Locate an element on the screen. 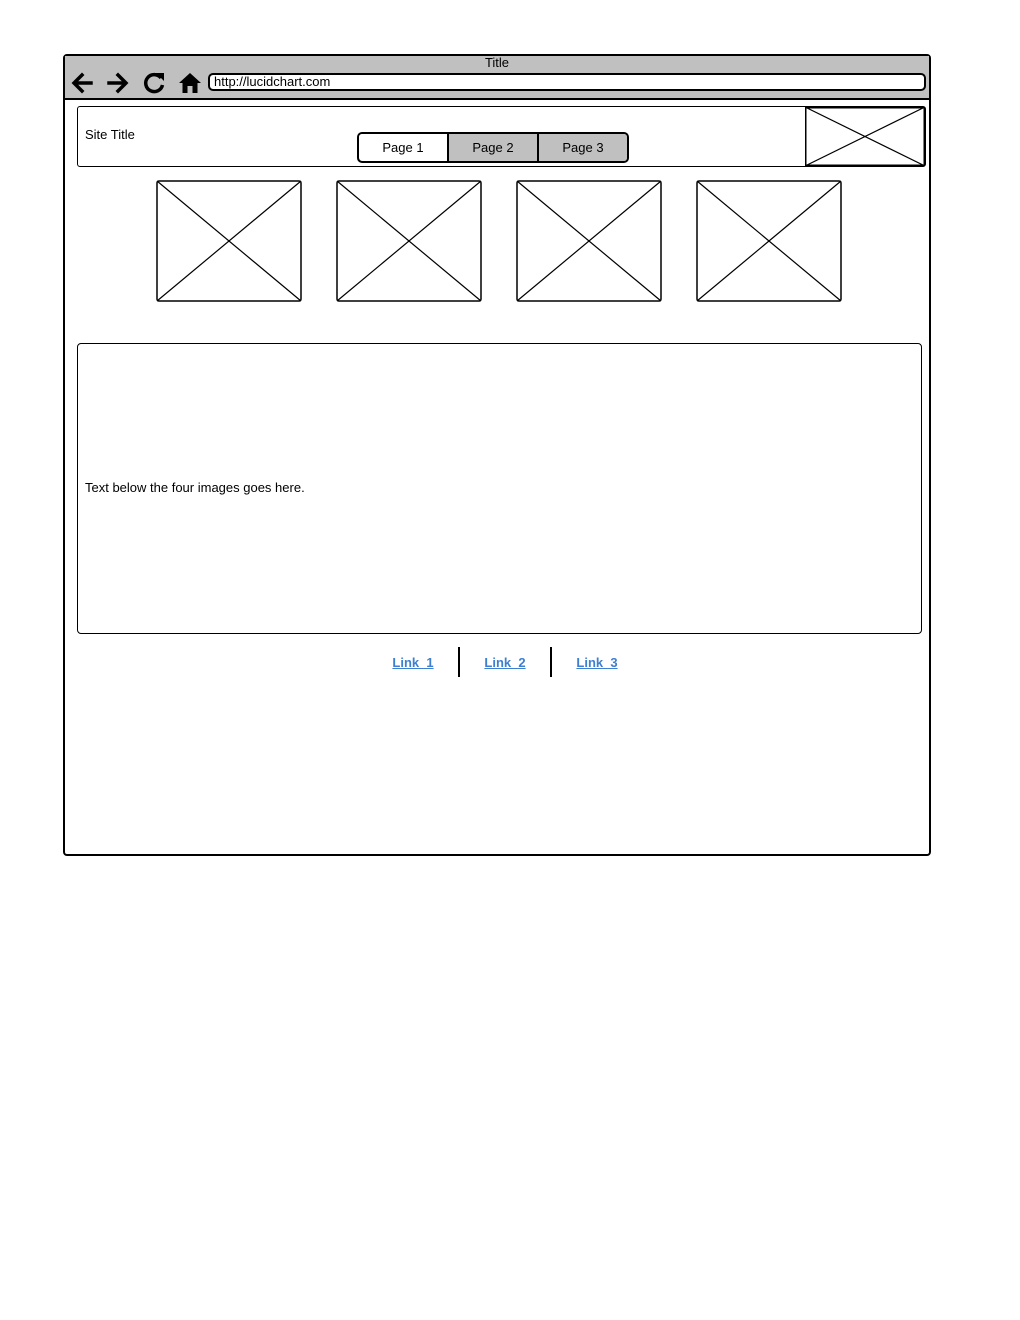  url-text: http://lucidchart.com is located at coordinates (272, 81).